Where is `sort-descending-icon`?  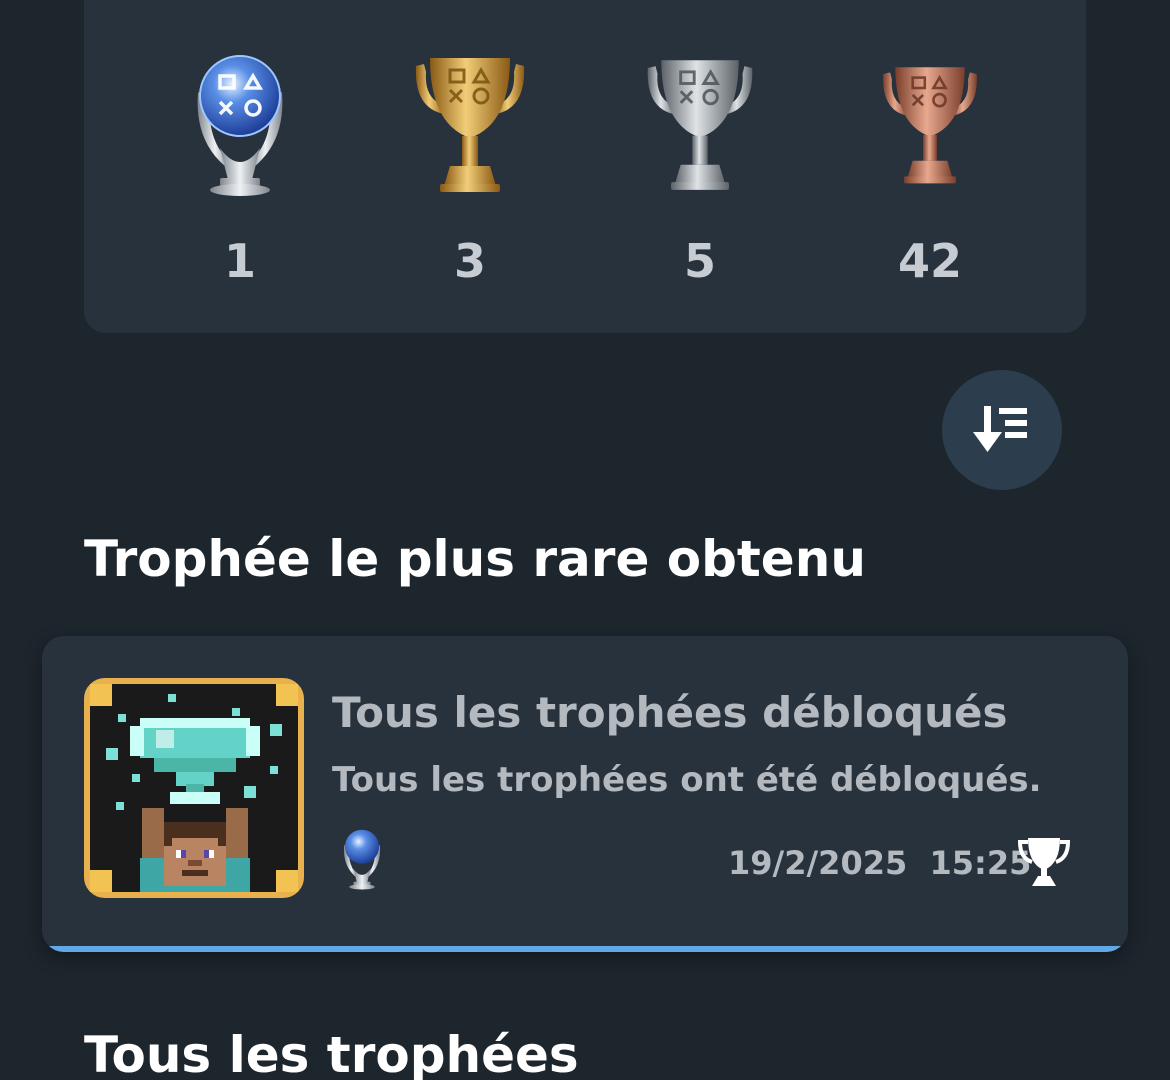
sort-descending-icon is located at coordinates (1000, 429).